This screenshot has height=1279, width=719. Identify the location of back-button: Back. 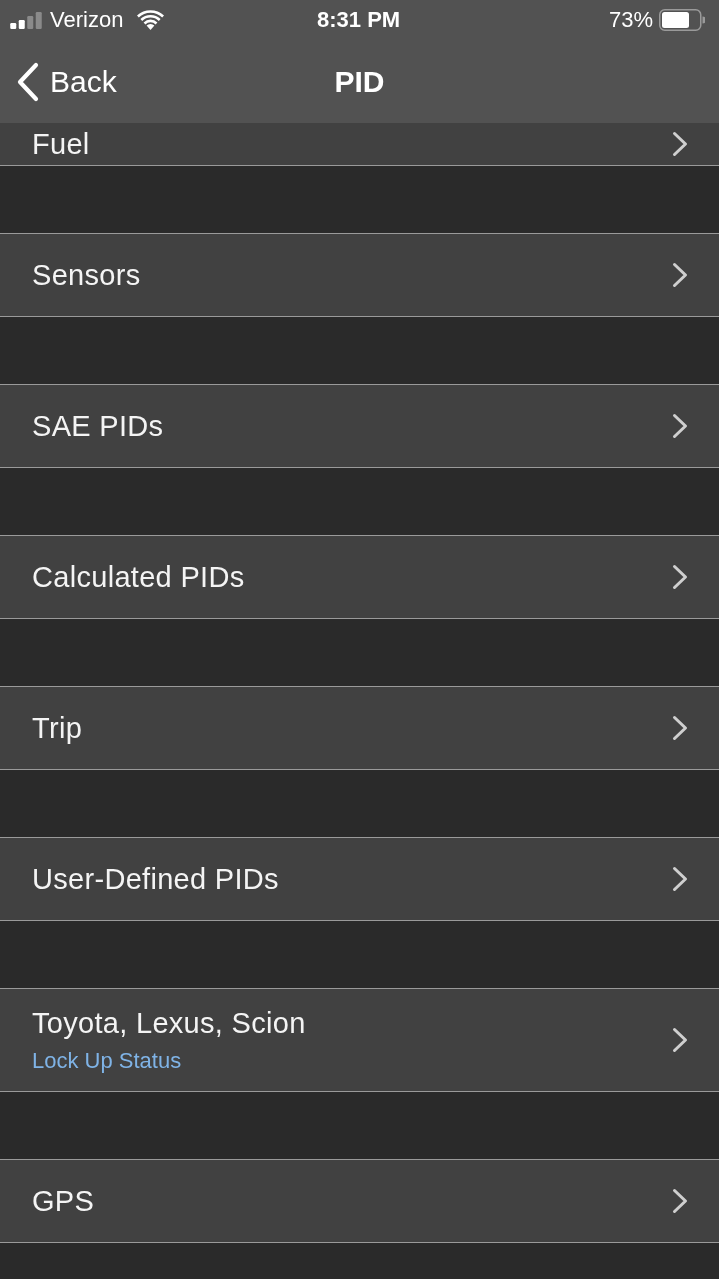
(66, 81).